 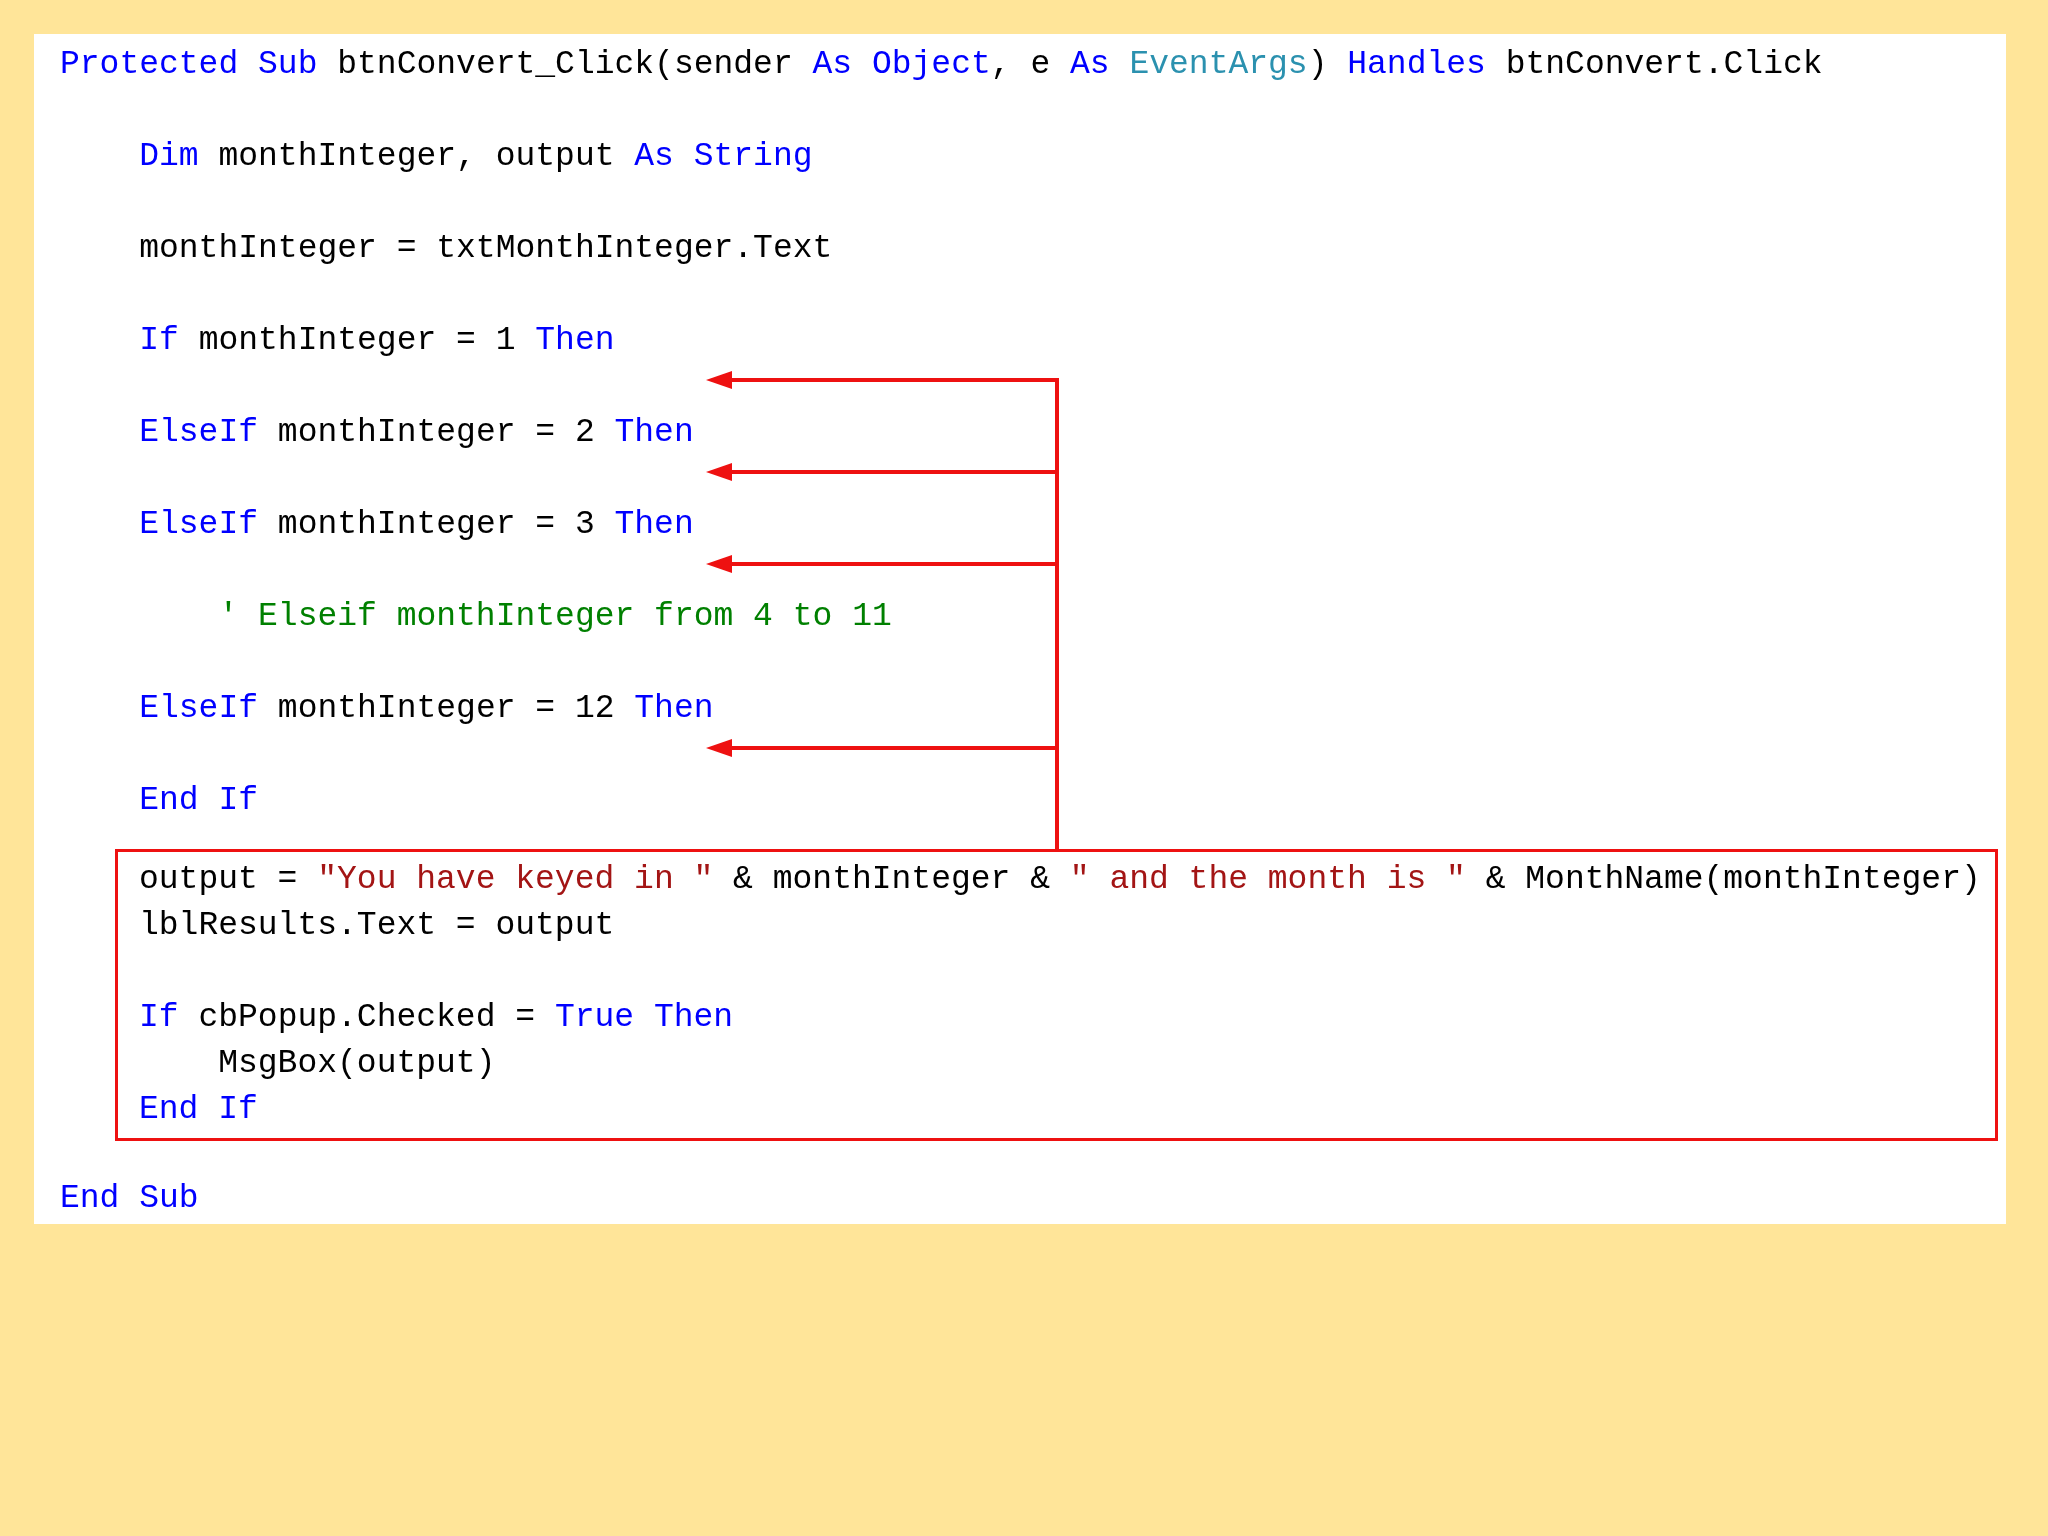 What do you see at coordinates (1060, 880) in the screenshot?
I see `code-line: output = "You have keyed in " & monthInteger & " and the month is " & MonthName(monthInteger)` at bounding box center [1060, 880].